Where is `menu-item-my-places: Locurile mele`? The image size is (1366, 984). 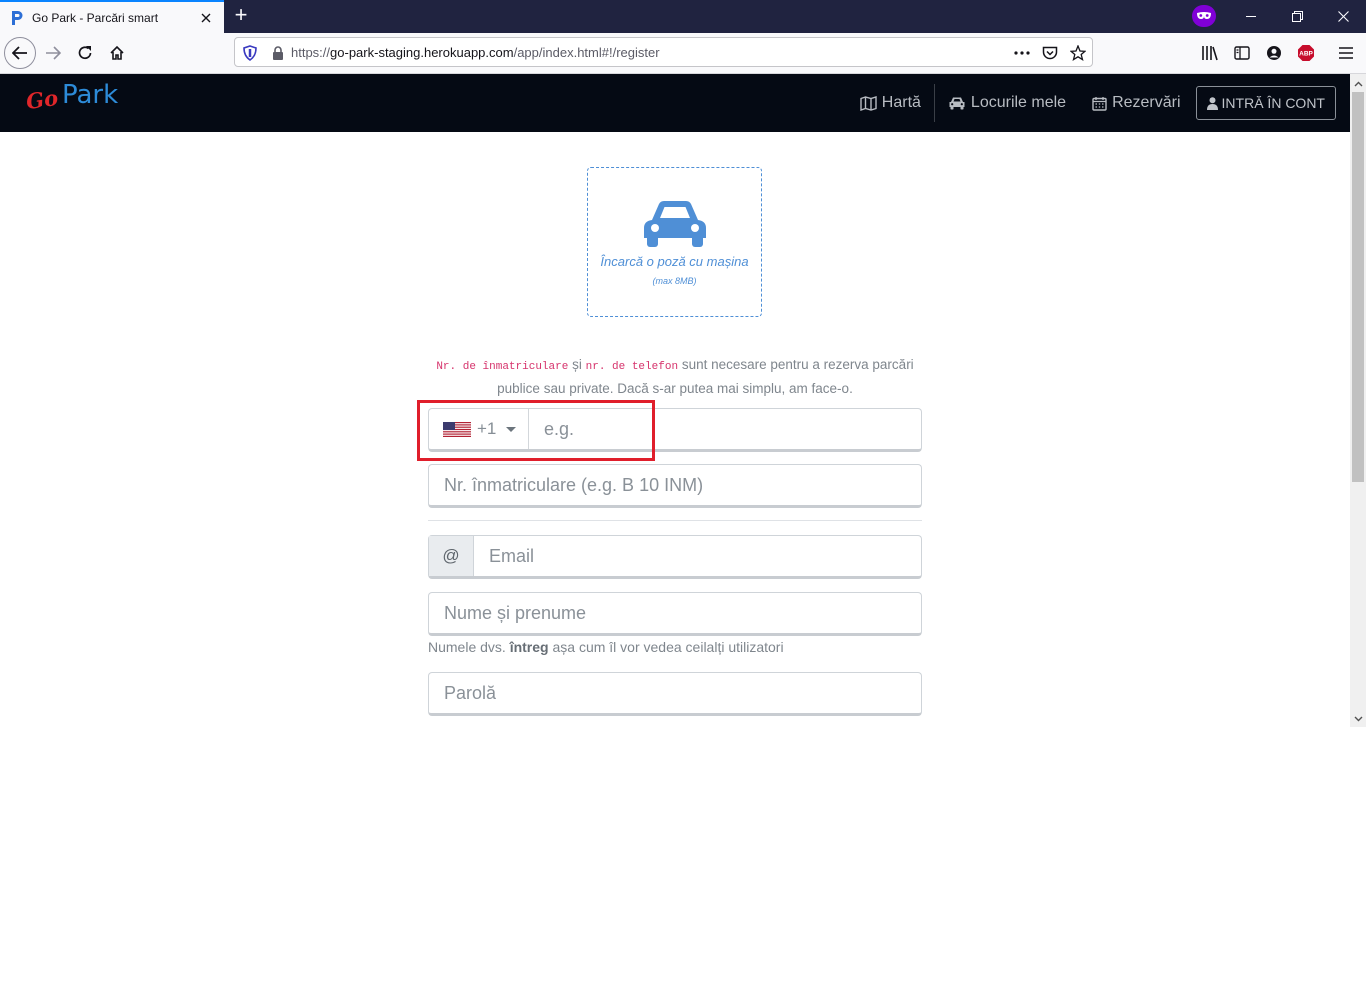 menu-item-my-places: Locurile mele is located at coordinates (1007, 103).